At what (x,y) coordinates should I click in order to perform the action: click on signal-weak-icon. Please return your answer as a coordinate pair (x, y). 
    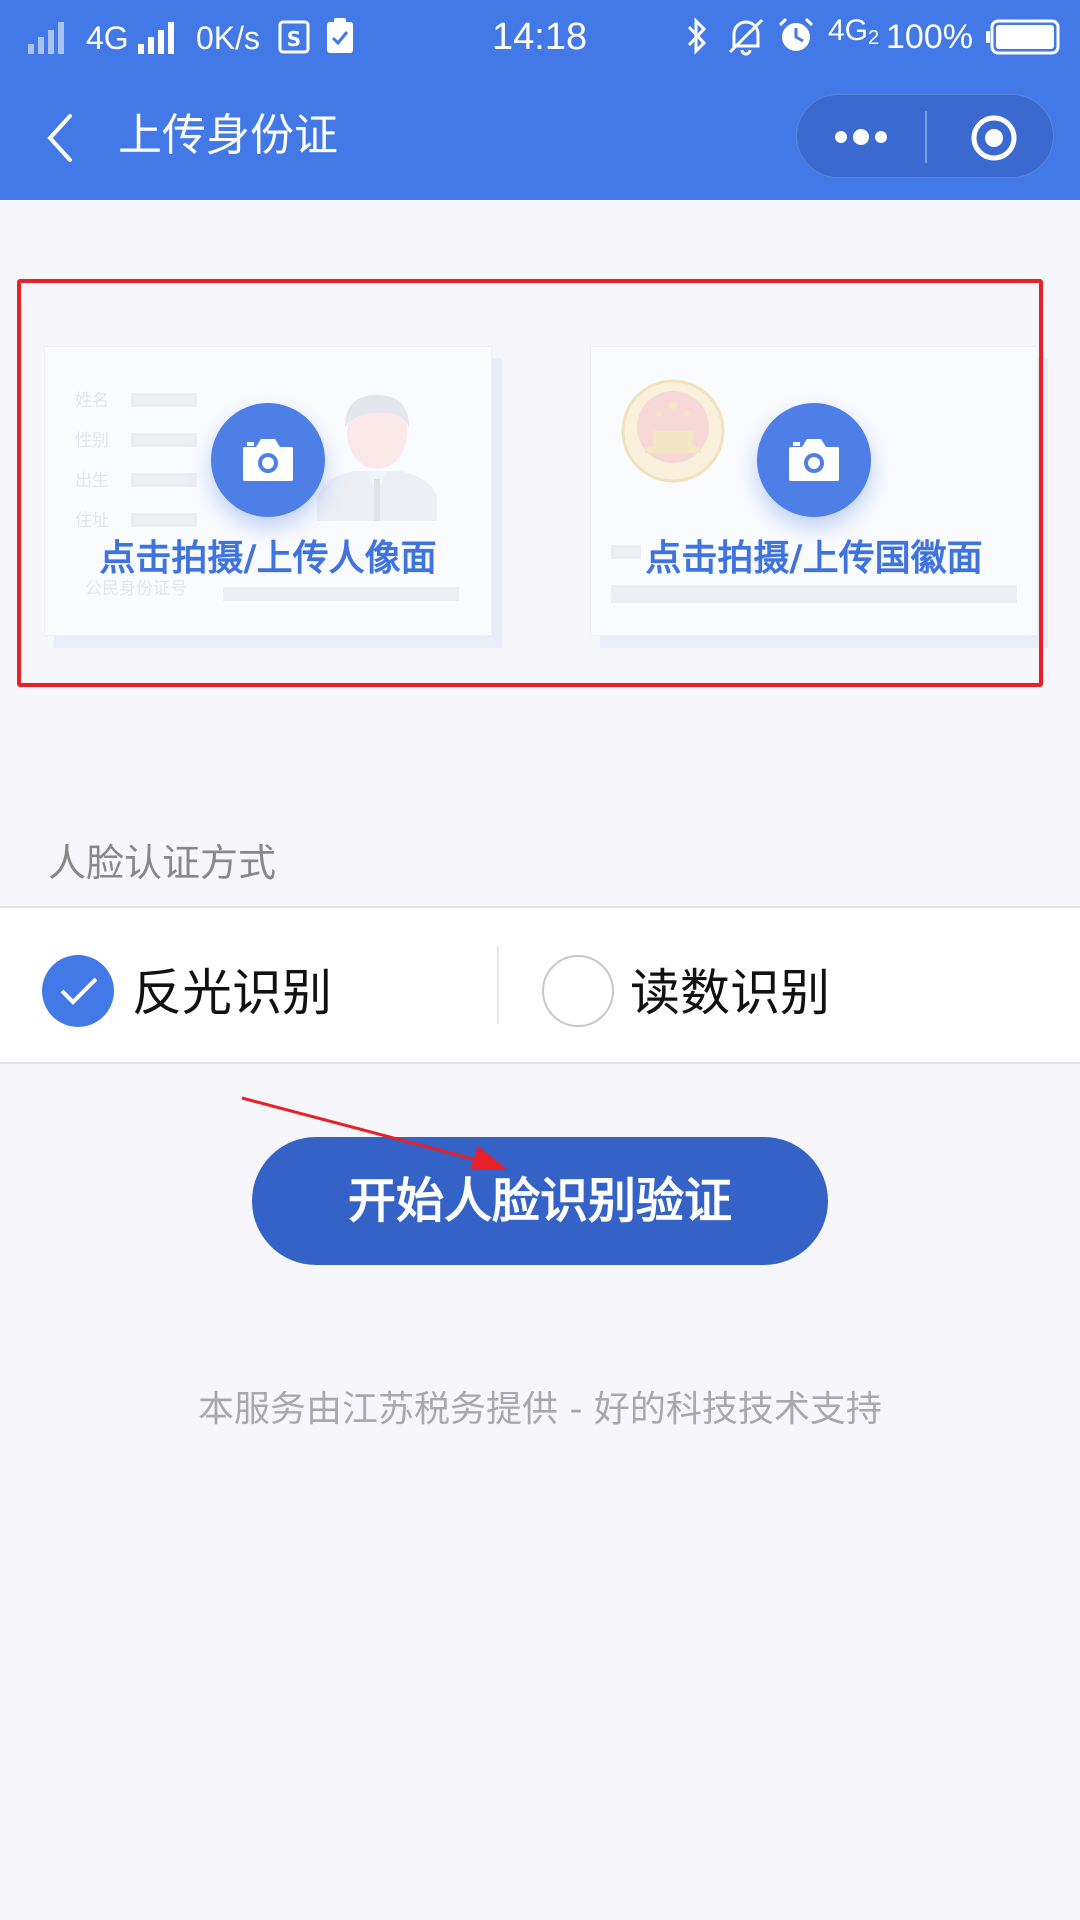
    Looking at the image, I should click on (46, 38).